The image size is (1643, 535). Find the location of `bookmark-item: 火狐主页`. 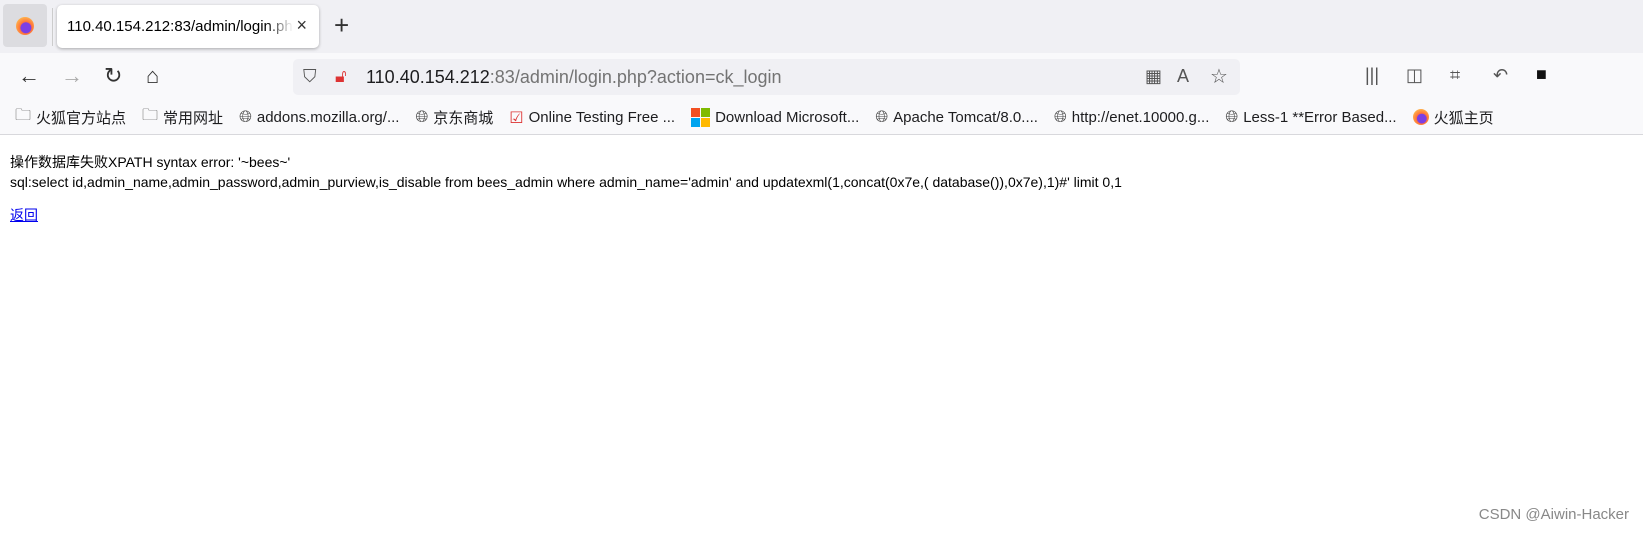

bookmark-item: 火狐主页 is located at coordinates (1453, 117).